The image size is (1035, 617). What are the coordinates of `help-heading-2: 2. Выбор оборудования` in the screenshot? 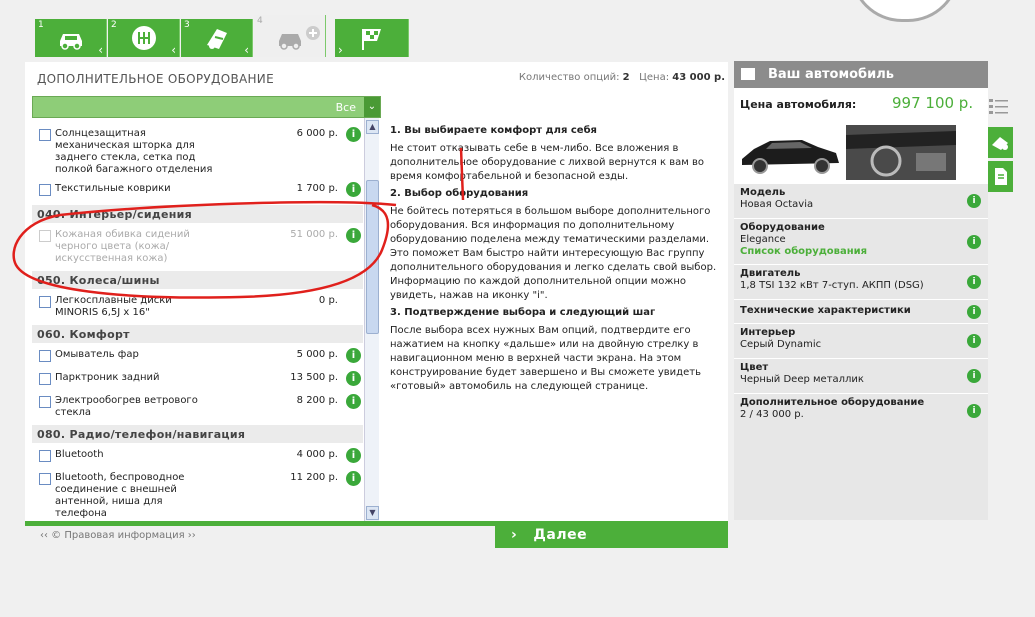 It's located at (459, 193).